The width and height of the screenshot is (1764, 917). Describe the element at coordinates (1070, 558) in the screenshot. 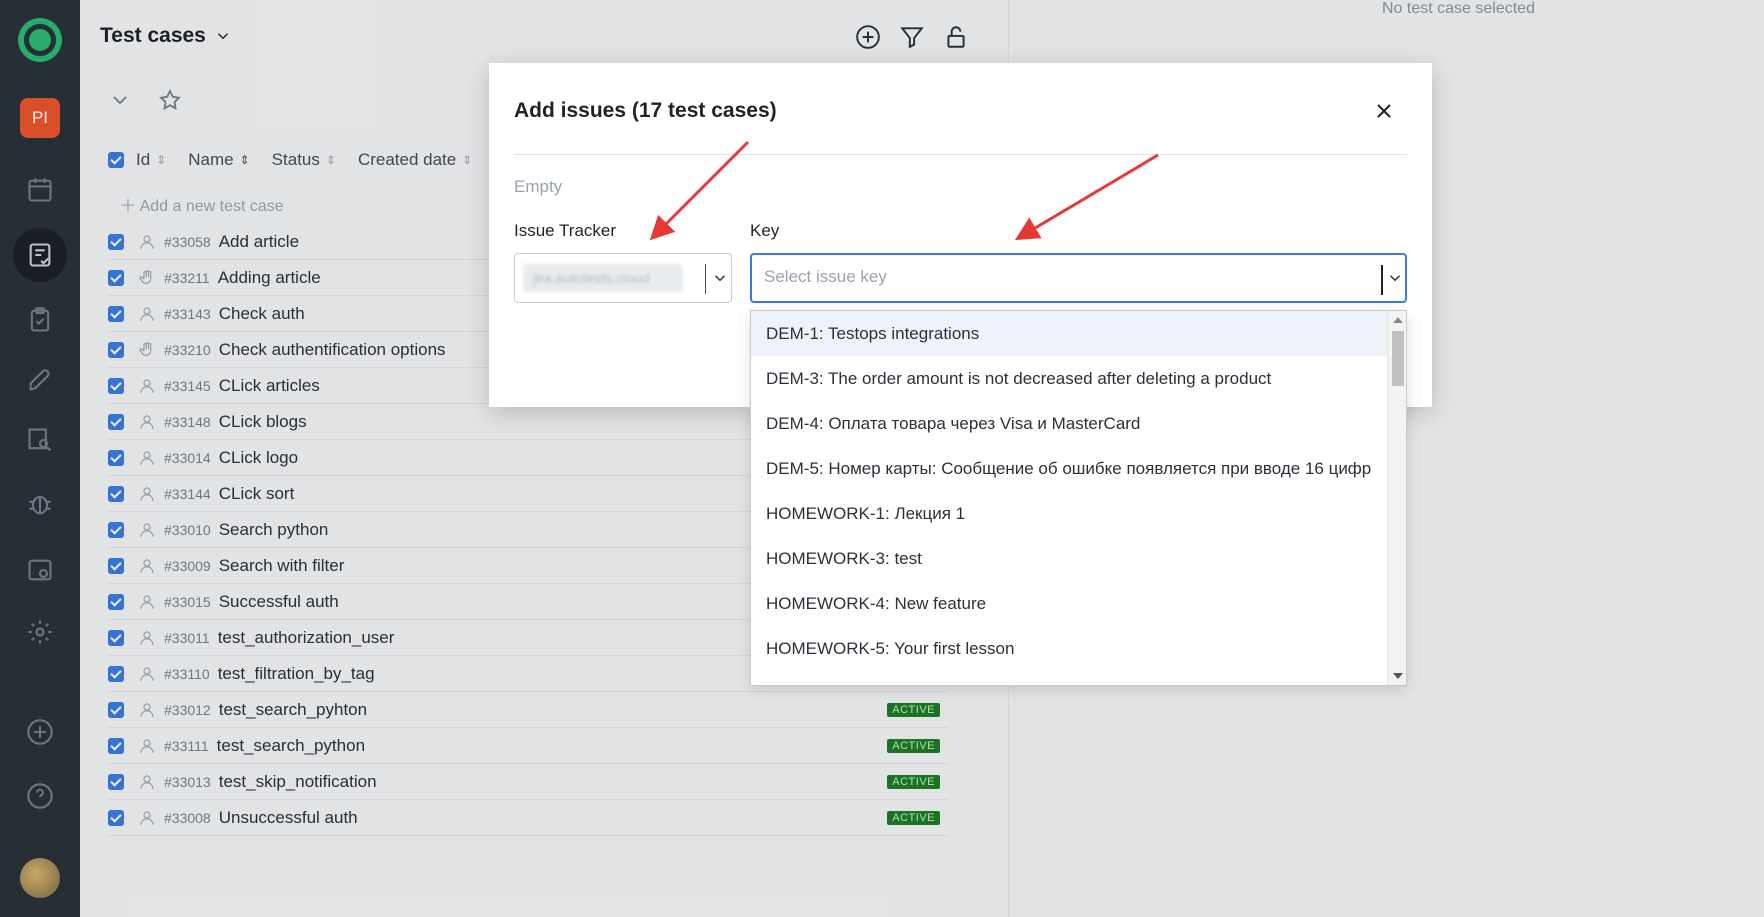

I see `issue-key-option: HOMEWORK-3: test` at that location.